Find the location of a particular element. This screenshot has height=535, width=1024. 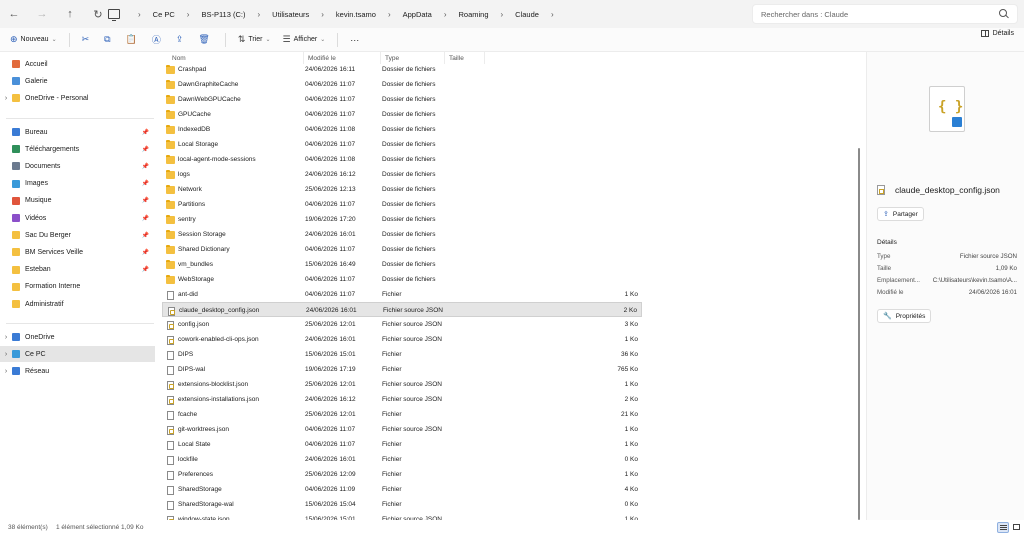

view-button: ☰ Afficher ⌄ is located at coordinates (304, 40).